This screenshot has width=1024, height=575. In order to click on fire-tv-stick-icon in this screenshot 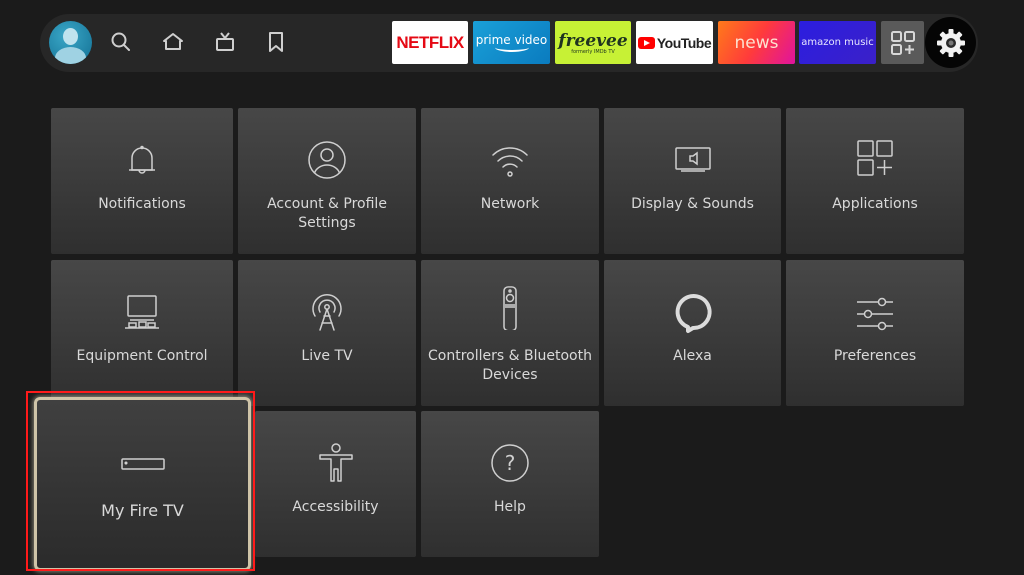, I will do `click(142, 464)`.